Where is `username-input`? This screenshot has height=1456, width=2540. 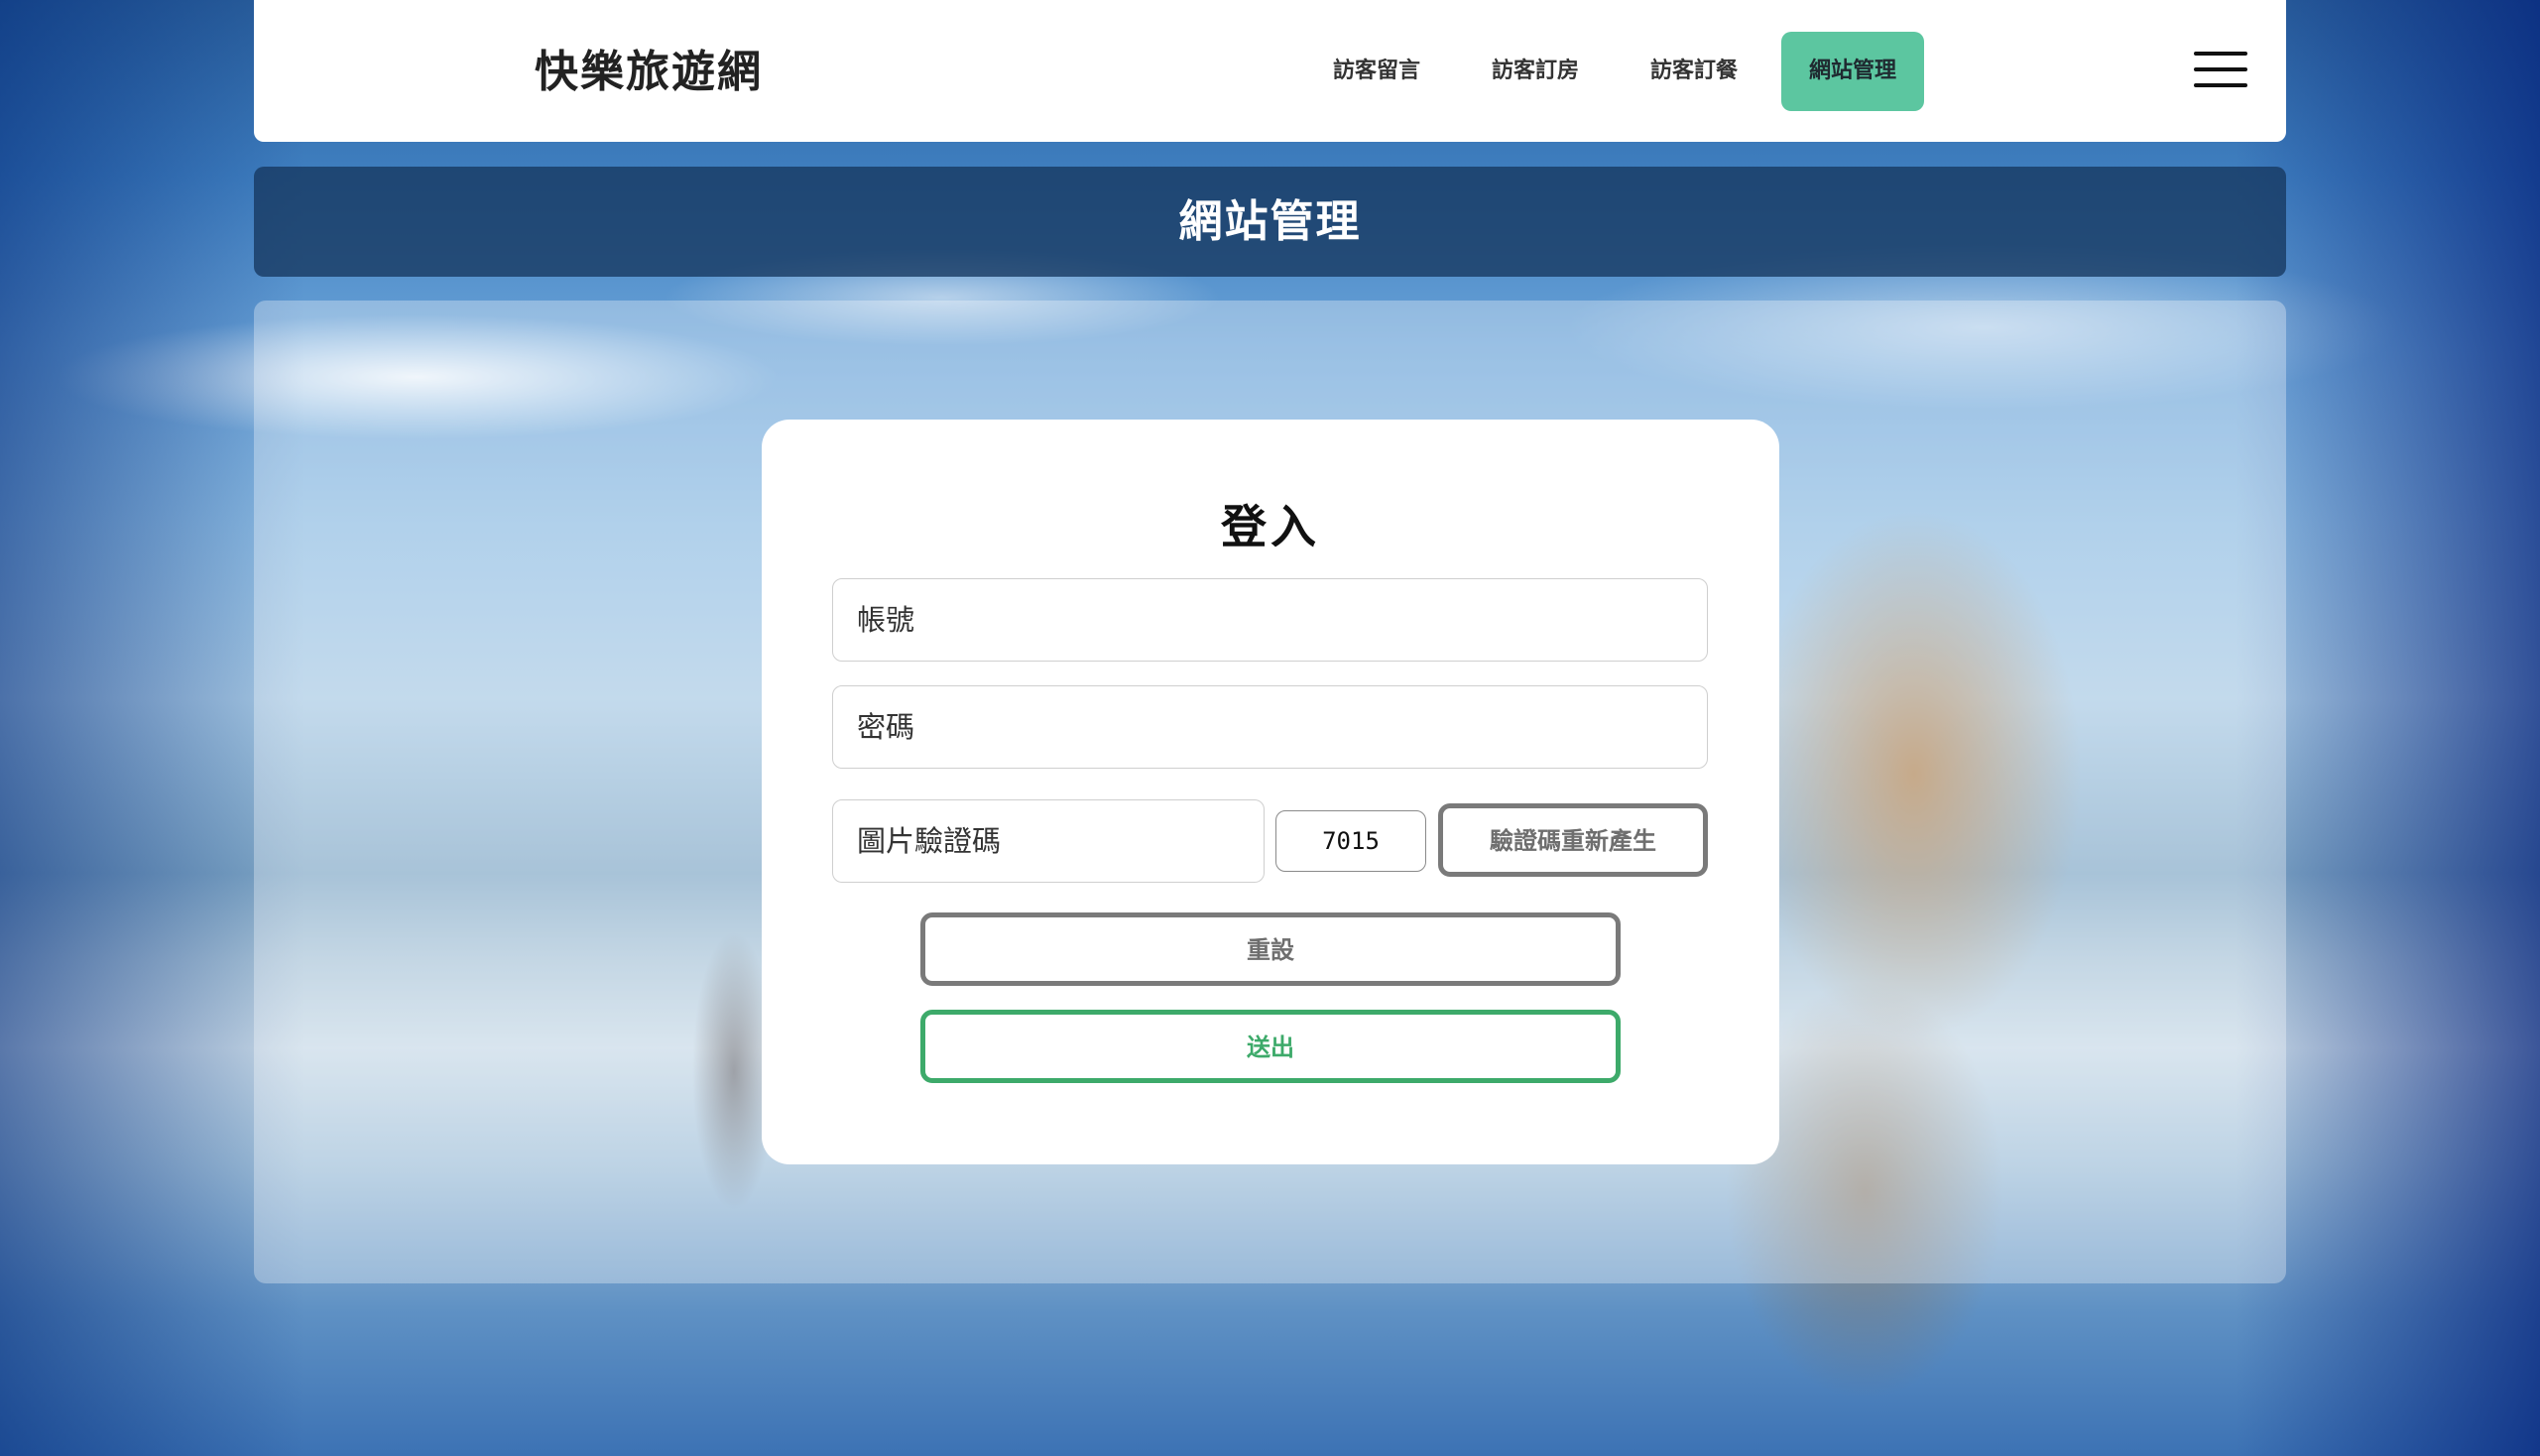
username-input is located at coordinates (1270, 620).